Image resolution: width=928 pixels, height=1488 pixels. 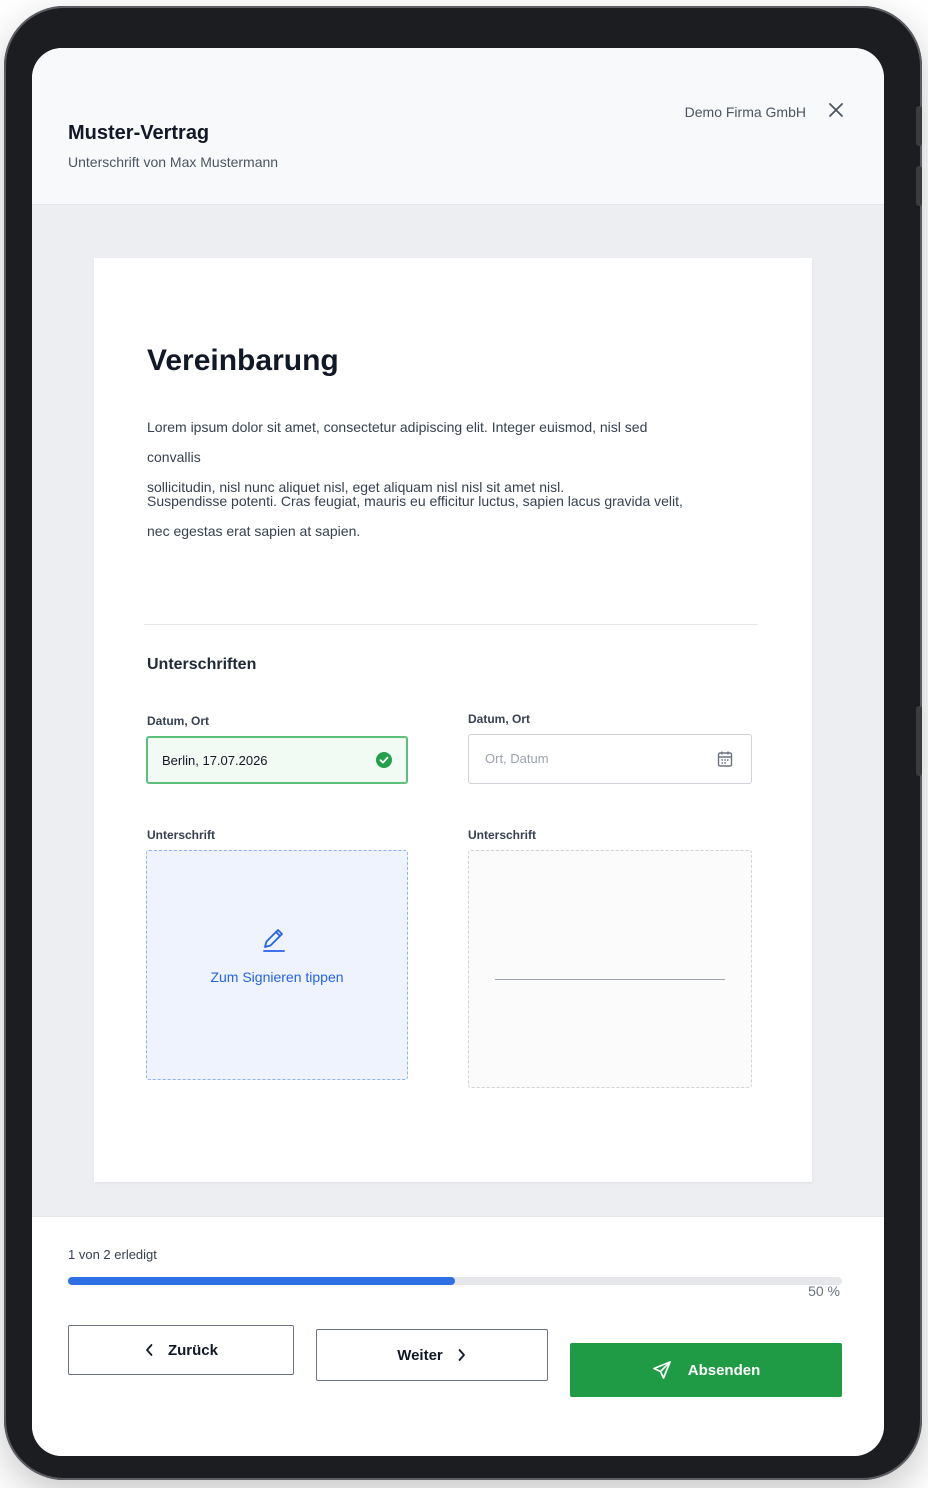 I want to click on pen-icon, so click(x=274, y=940).